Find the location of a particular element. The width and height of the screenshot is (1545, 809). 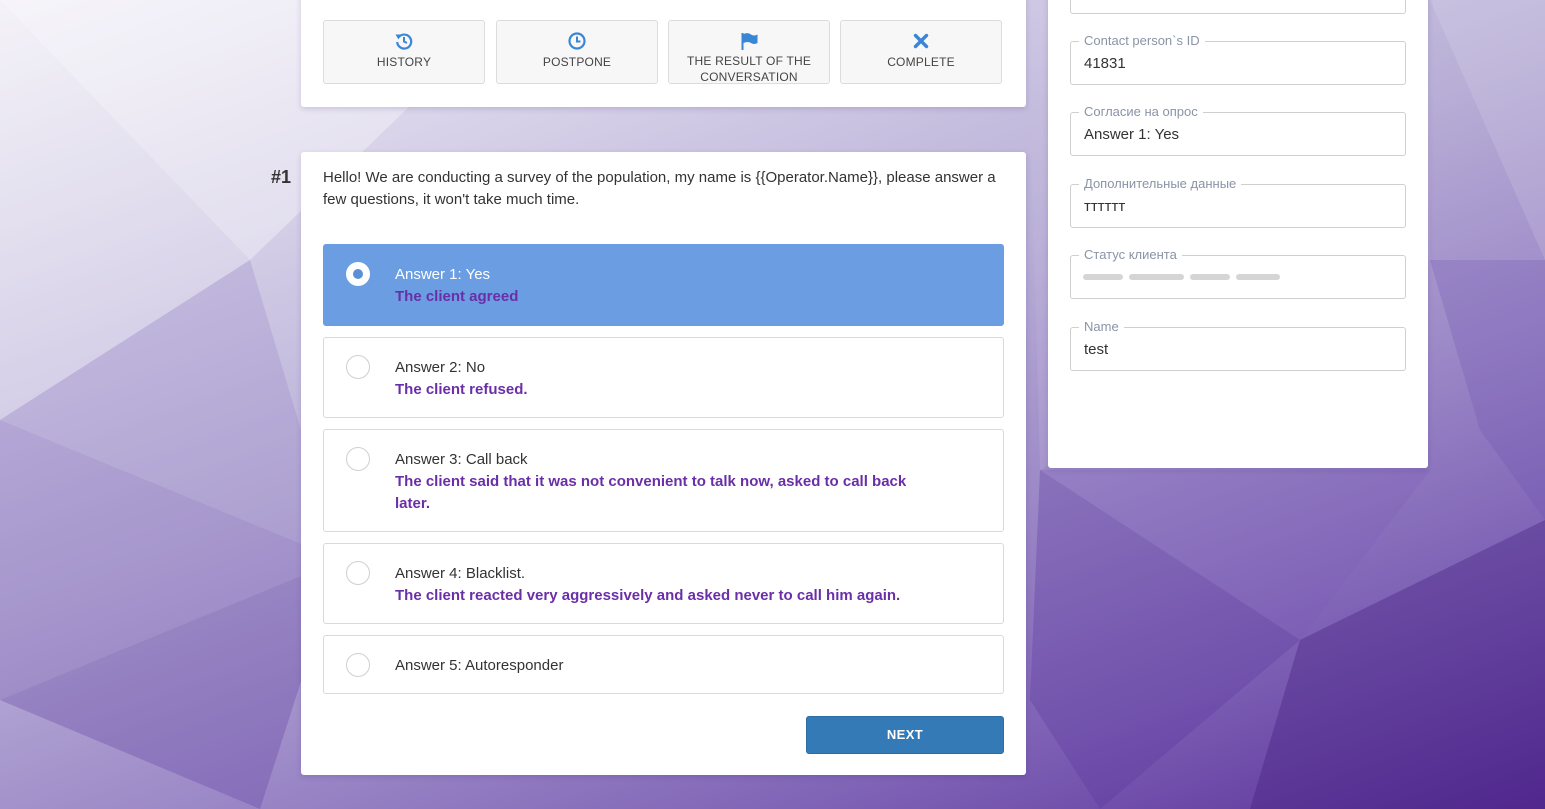

answer-option-2: Answer 2: No The client refused. is located at coordinates (663, 377).